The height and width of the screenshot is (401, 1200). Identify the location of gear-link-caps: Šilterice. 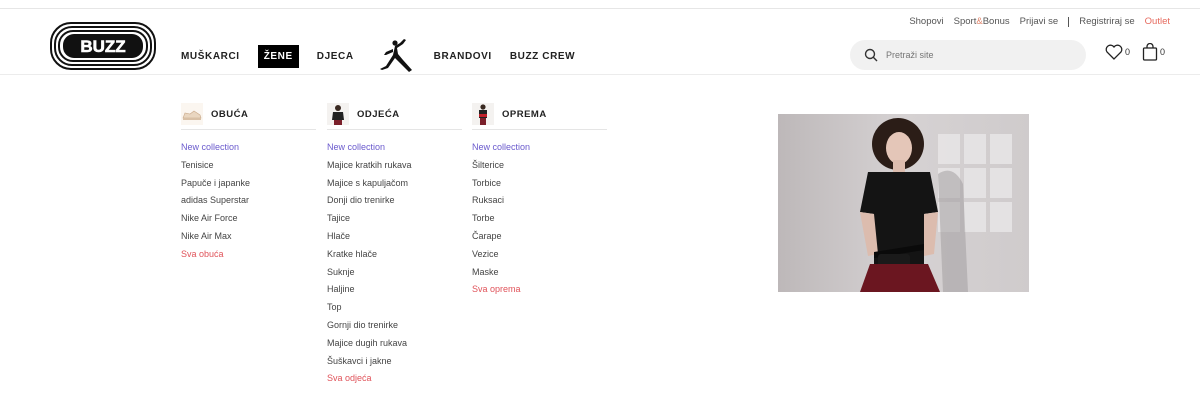
(539, 166).